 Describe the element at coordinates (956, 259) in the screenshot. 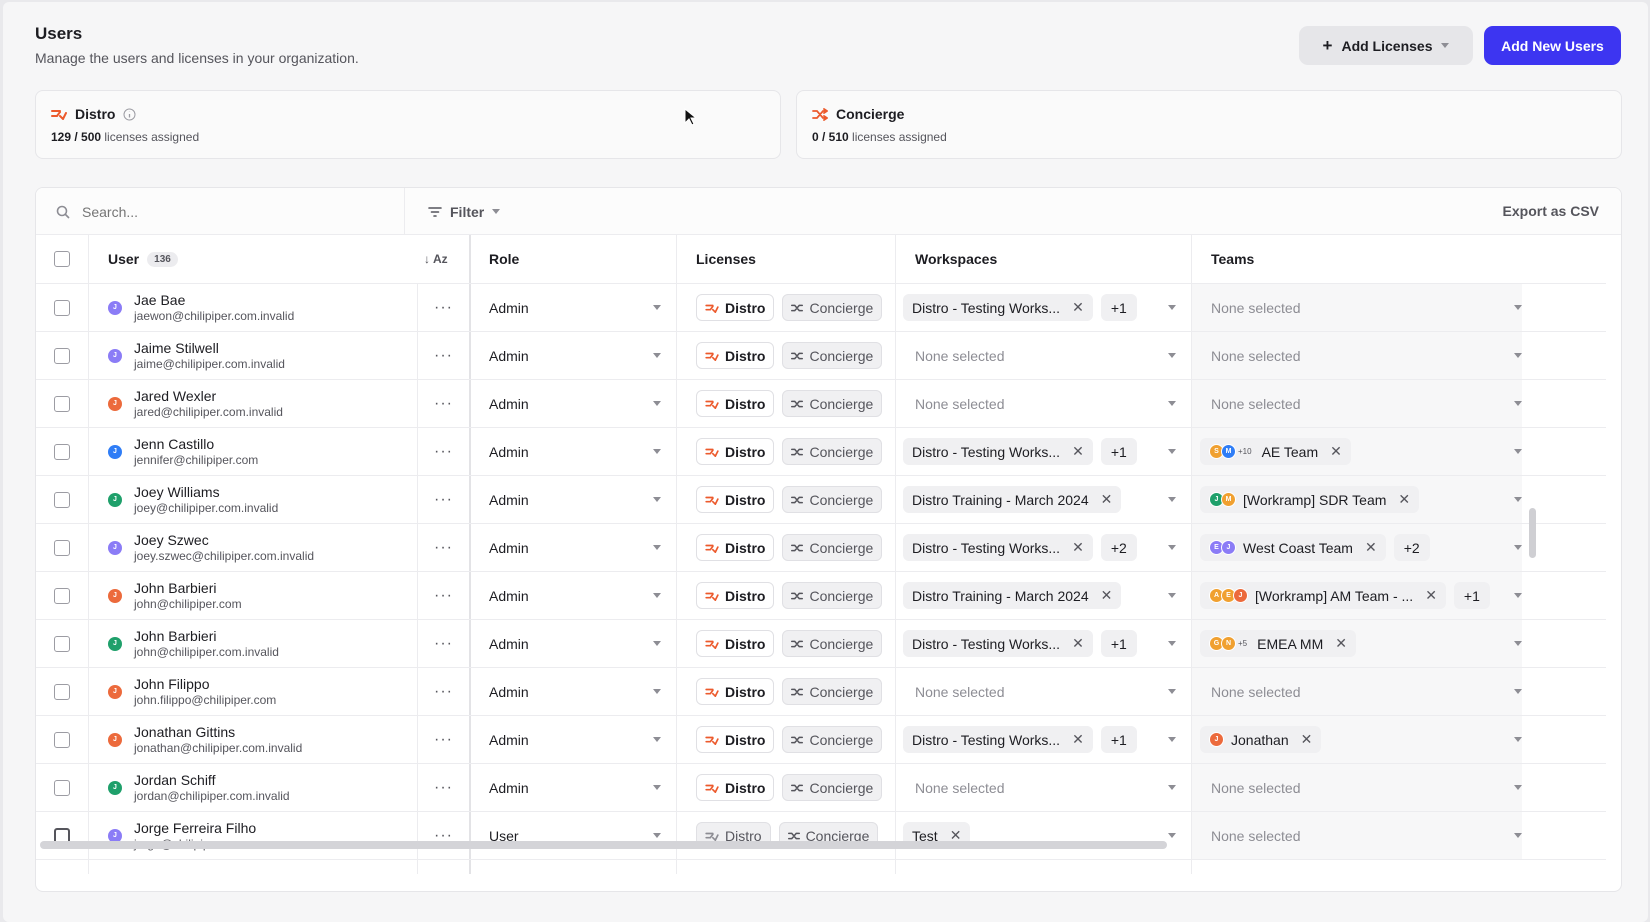

I see `column-workspaces: Workspaces` at that location.